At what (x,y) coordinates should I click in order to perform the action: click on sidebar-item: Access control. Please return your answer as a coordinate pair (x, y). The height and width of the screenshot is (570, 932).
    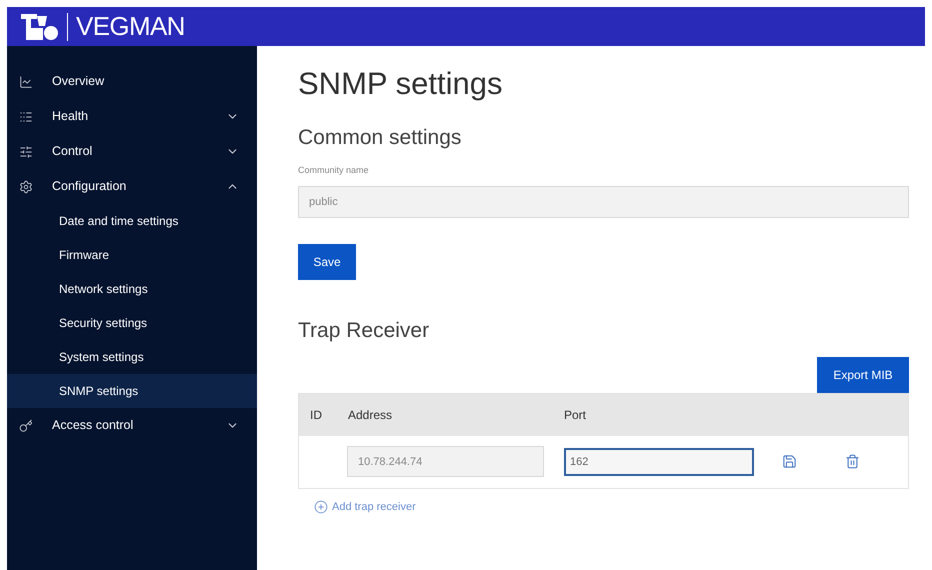
    Looking at the image, I should click on (132, 425).